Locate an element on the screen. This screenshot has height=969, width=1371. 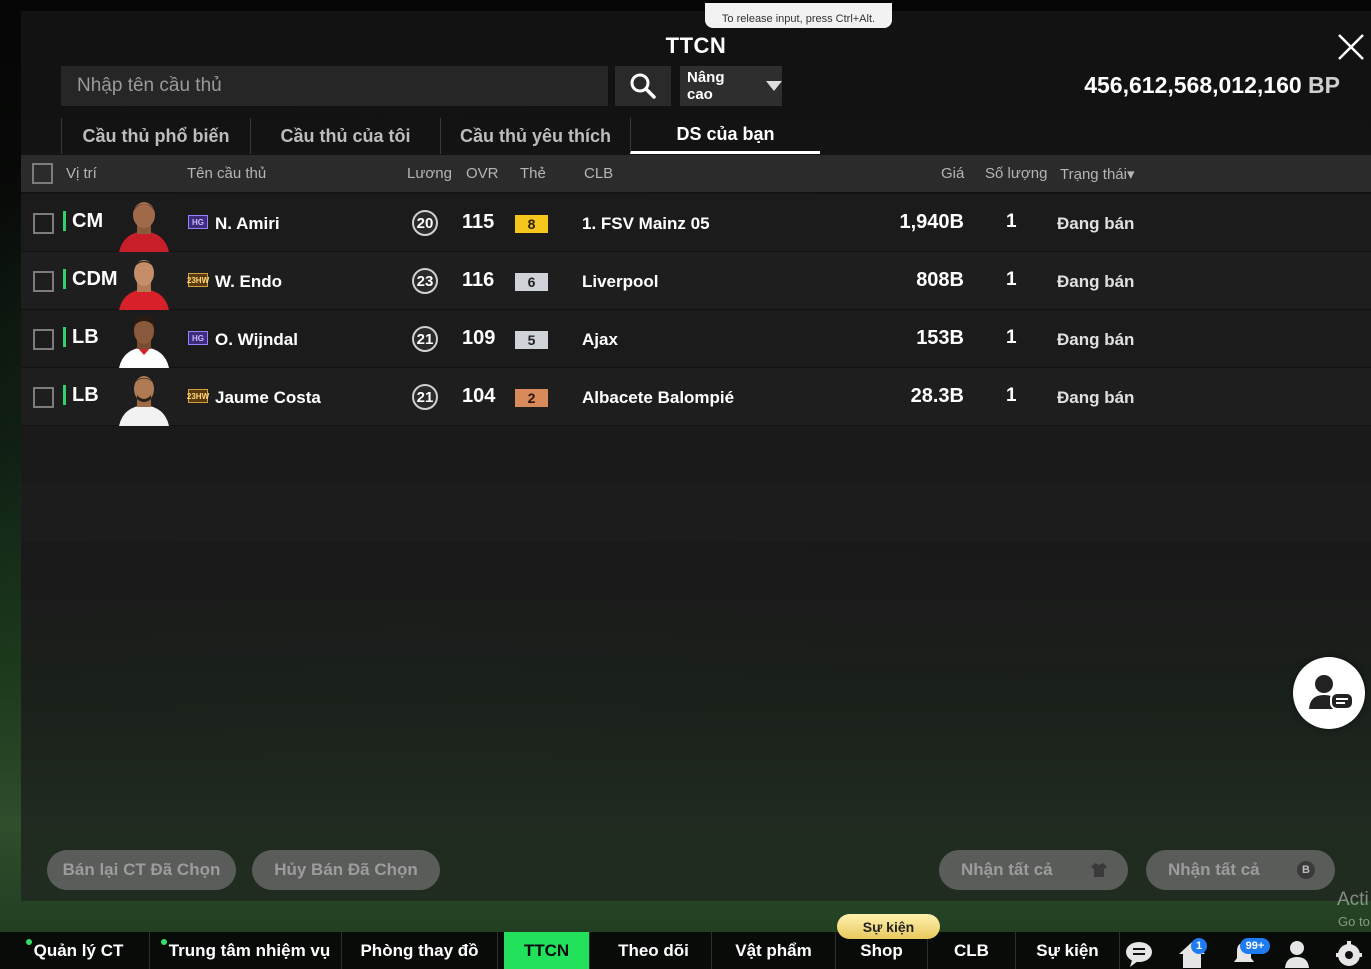
player-search-input is located at coordinates (334, 86).